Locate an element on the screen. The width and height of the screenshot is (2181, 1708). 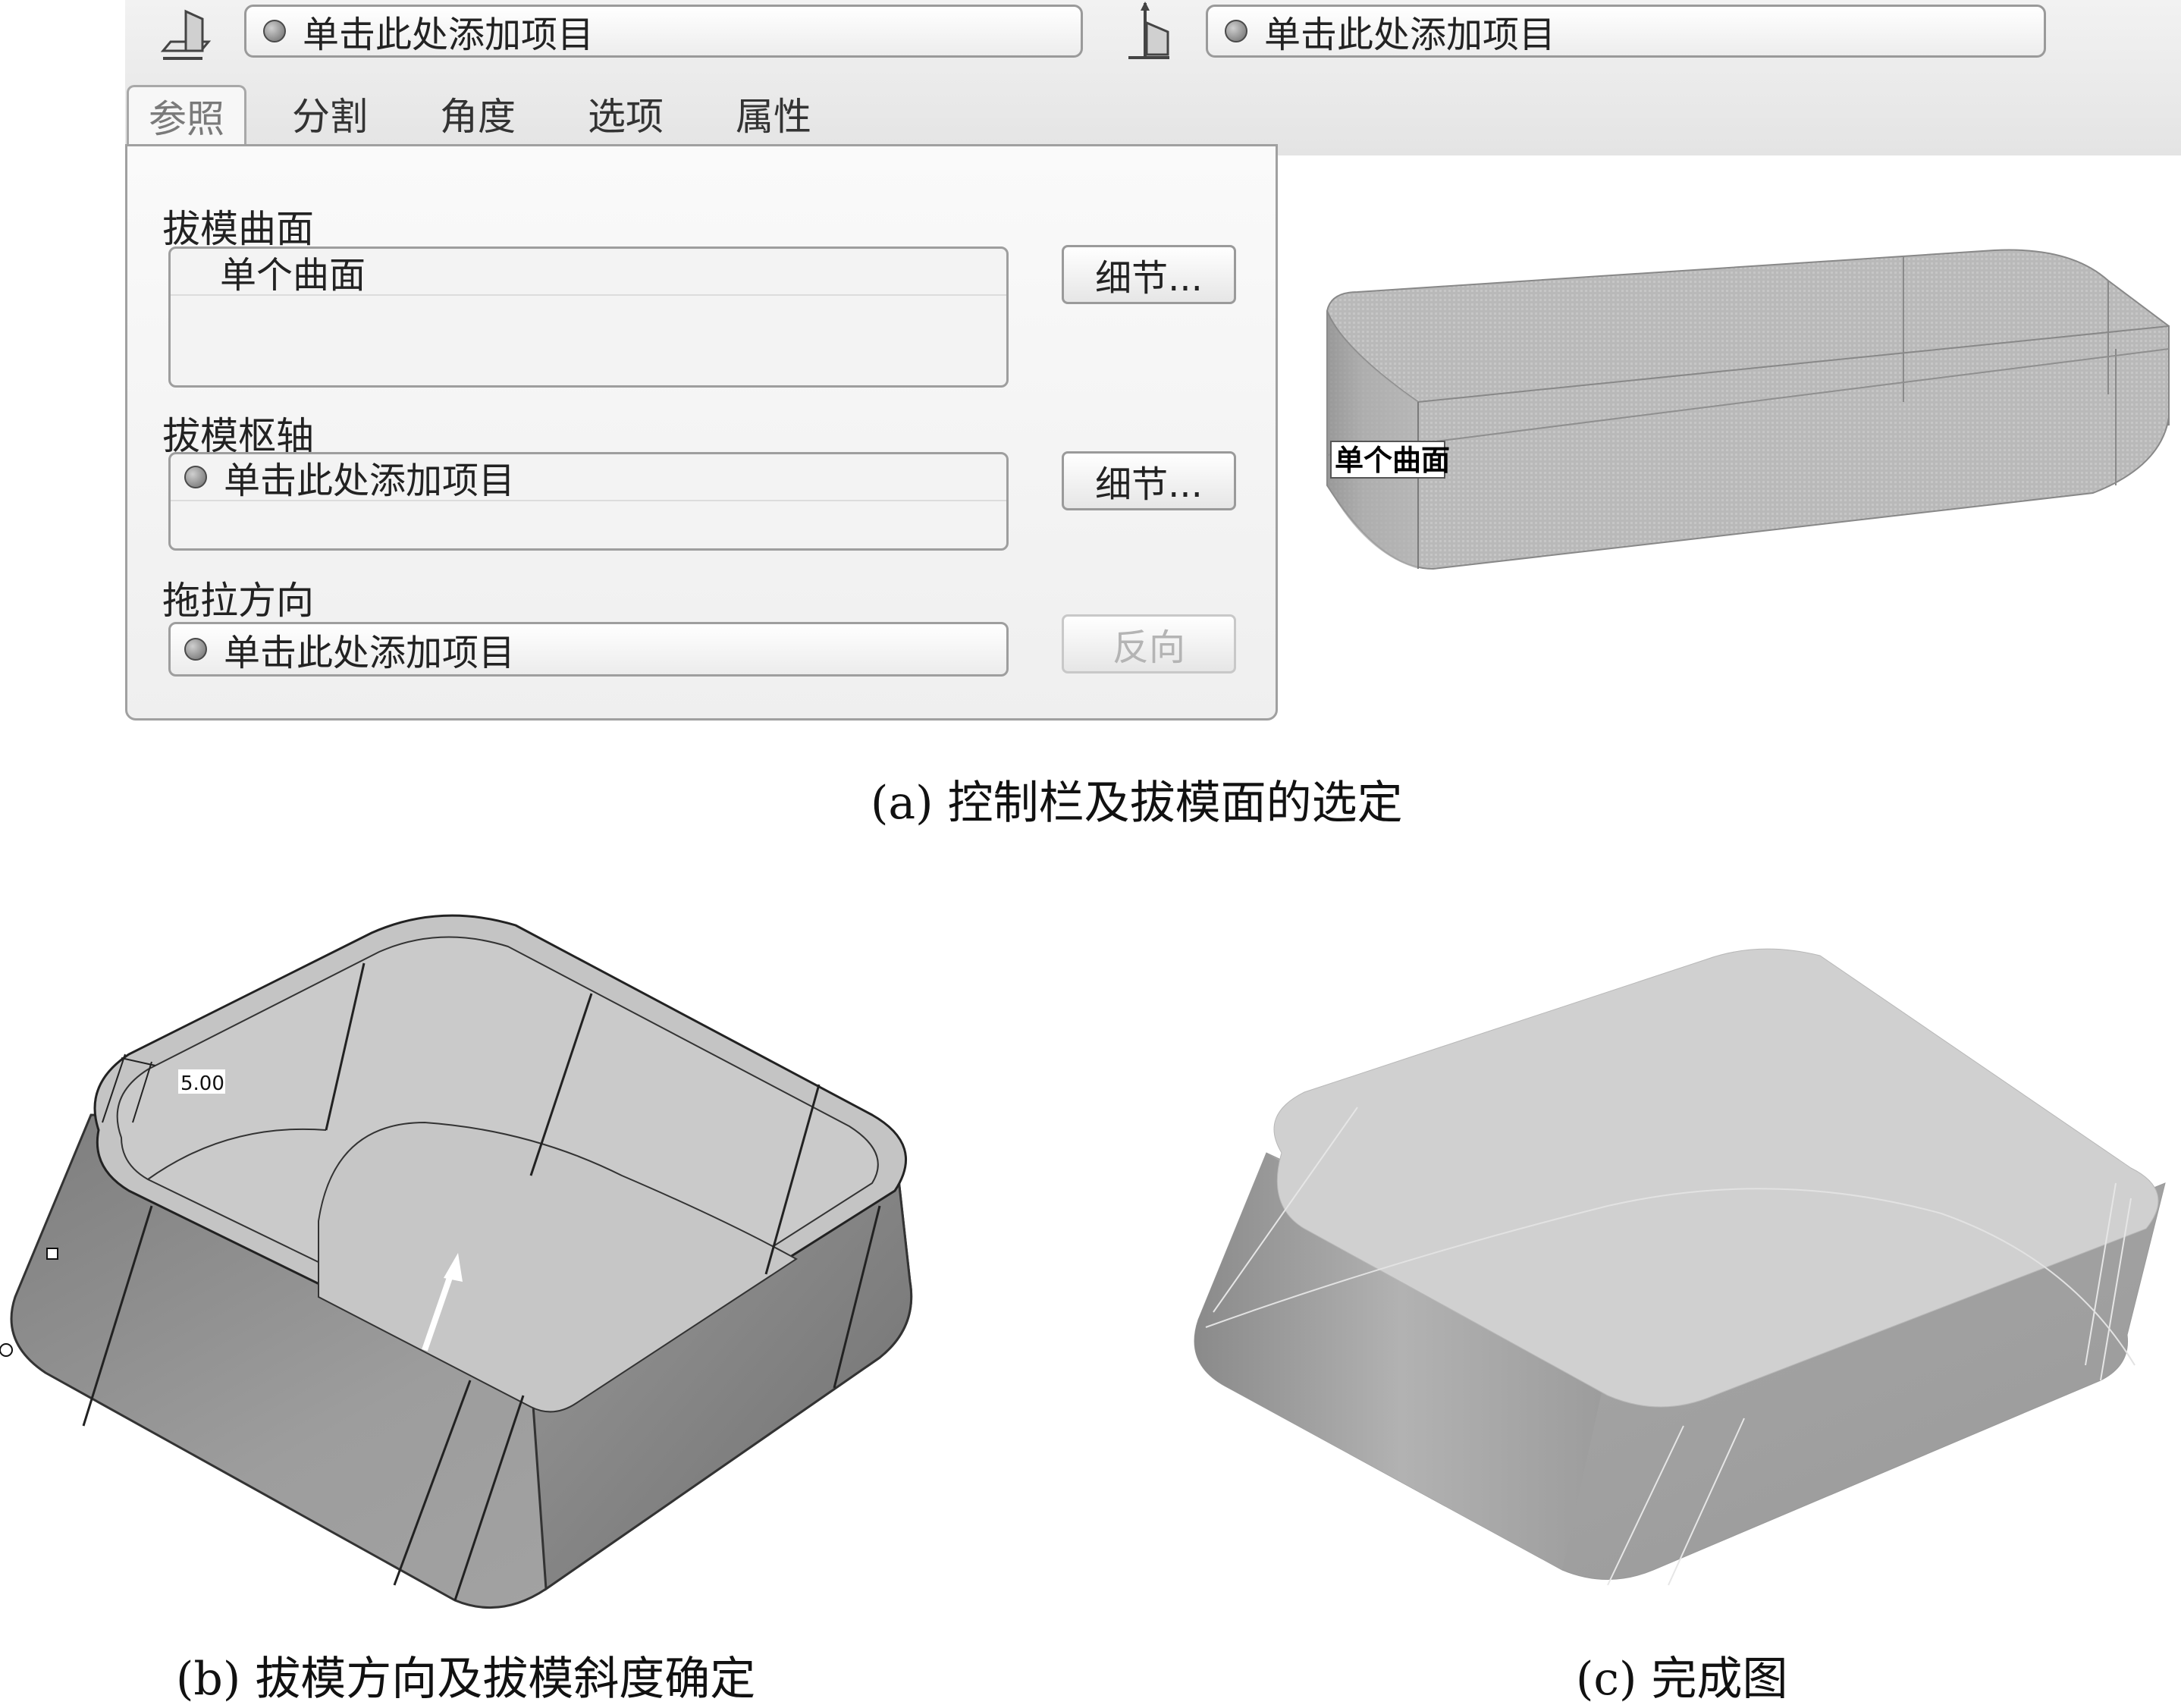
draft-hinge-placeholder-row: 单击此处添加项目 is located at coordinates (588, 478).